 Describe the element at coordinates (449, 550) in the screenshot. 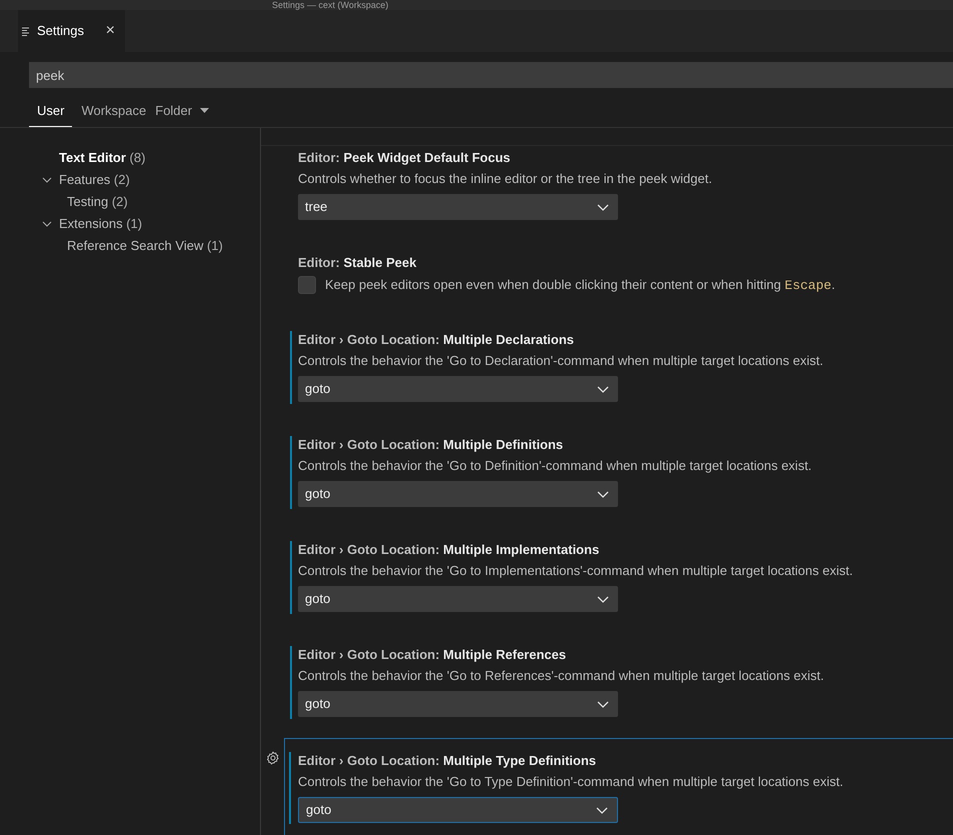

I see `setting-title: Editor › Goto Location: Multiple Implementations` at that location.